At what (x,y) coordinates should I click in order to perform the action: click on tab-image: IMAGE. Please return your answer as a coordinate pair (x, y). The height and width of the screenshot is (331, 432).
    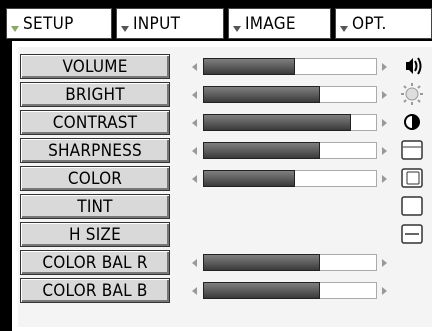
    Looking at the image, I should click on (279, 23).